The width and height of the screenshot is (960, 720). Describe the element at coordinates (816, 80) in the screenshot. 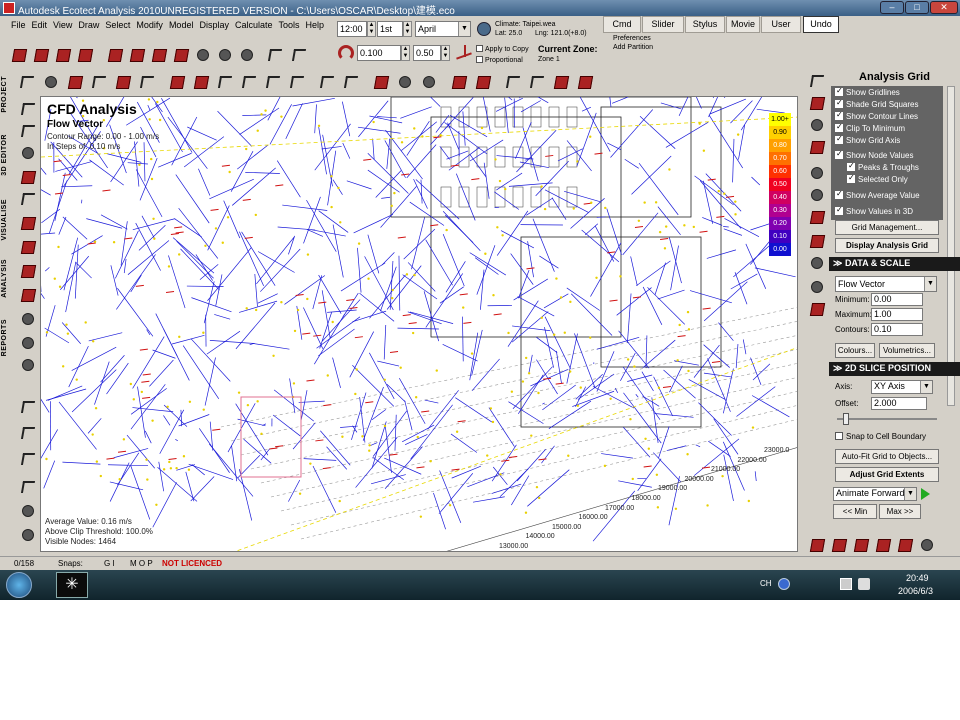

I see `select-icon` at that location.